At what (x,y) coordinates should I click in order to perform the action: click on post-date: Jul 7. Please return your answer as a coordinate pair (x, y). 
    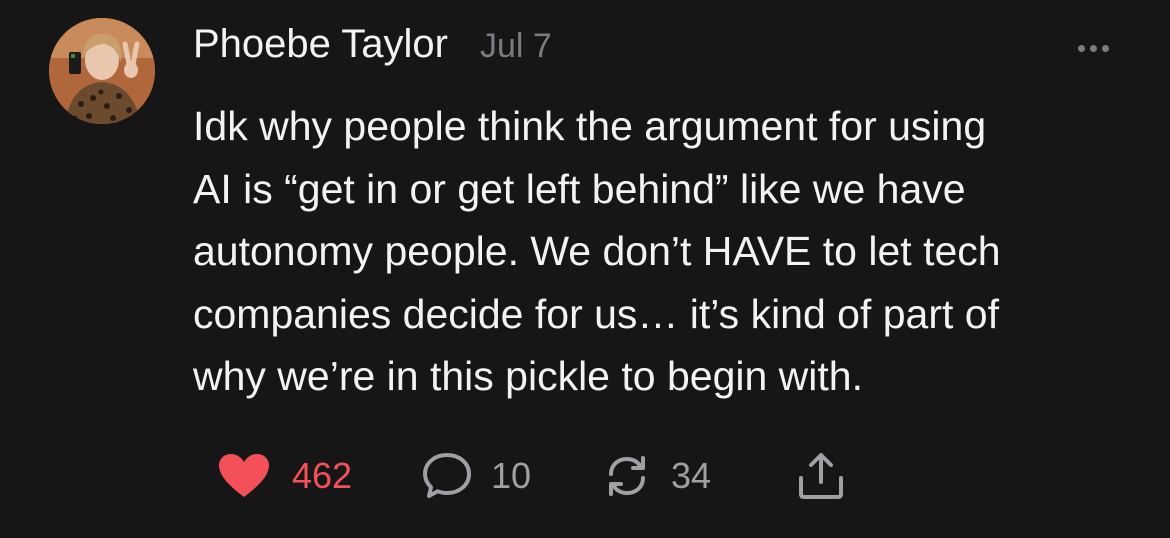
    Looking at the image, I should click on (516, 46).